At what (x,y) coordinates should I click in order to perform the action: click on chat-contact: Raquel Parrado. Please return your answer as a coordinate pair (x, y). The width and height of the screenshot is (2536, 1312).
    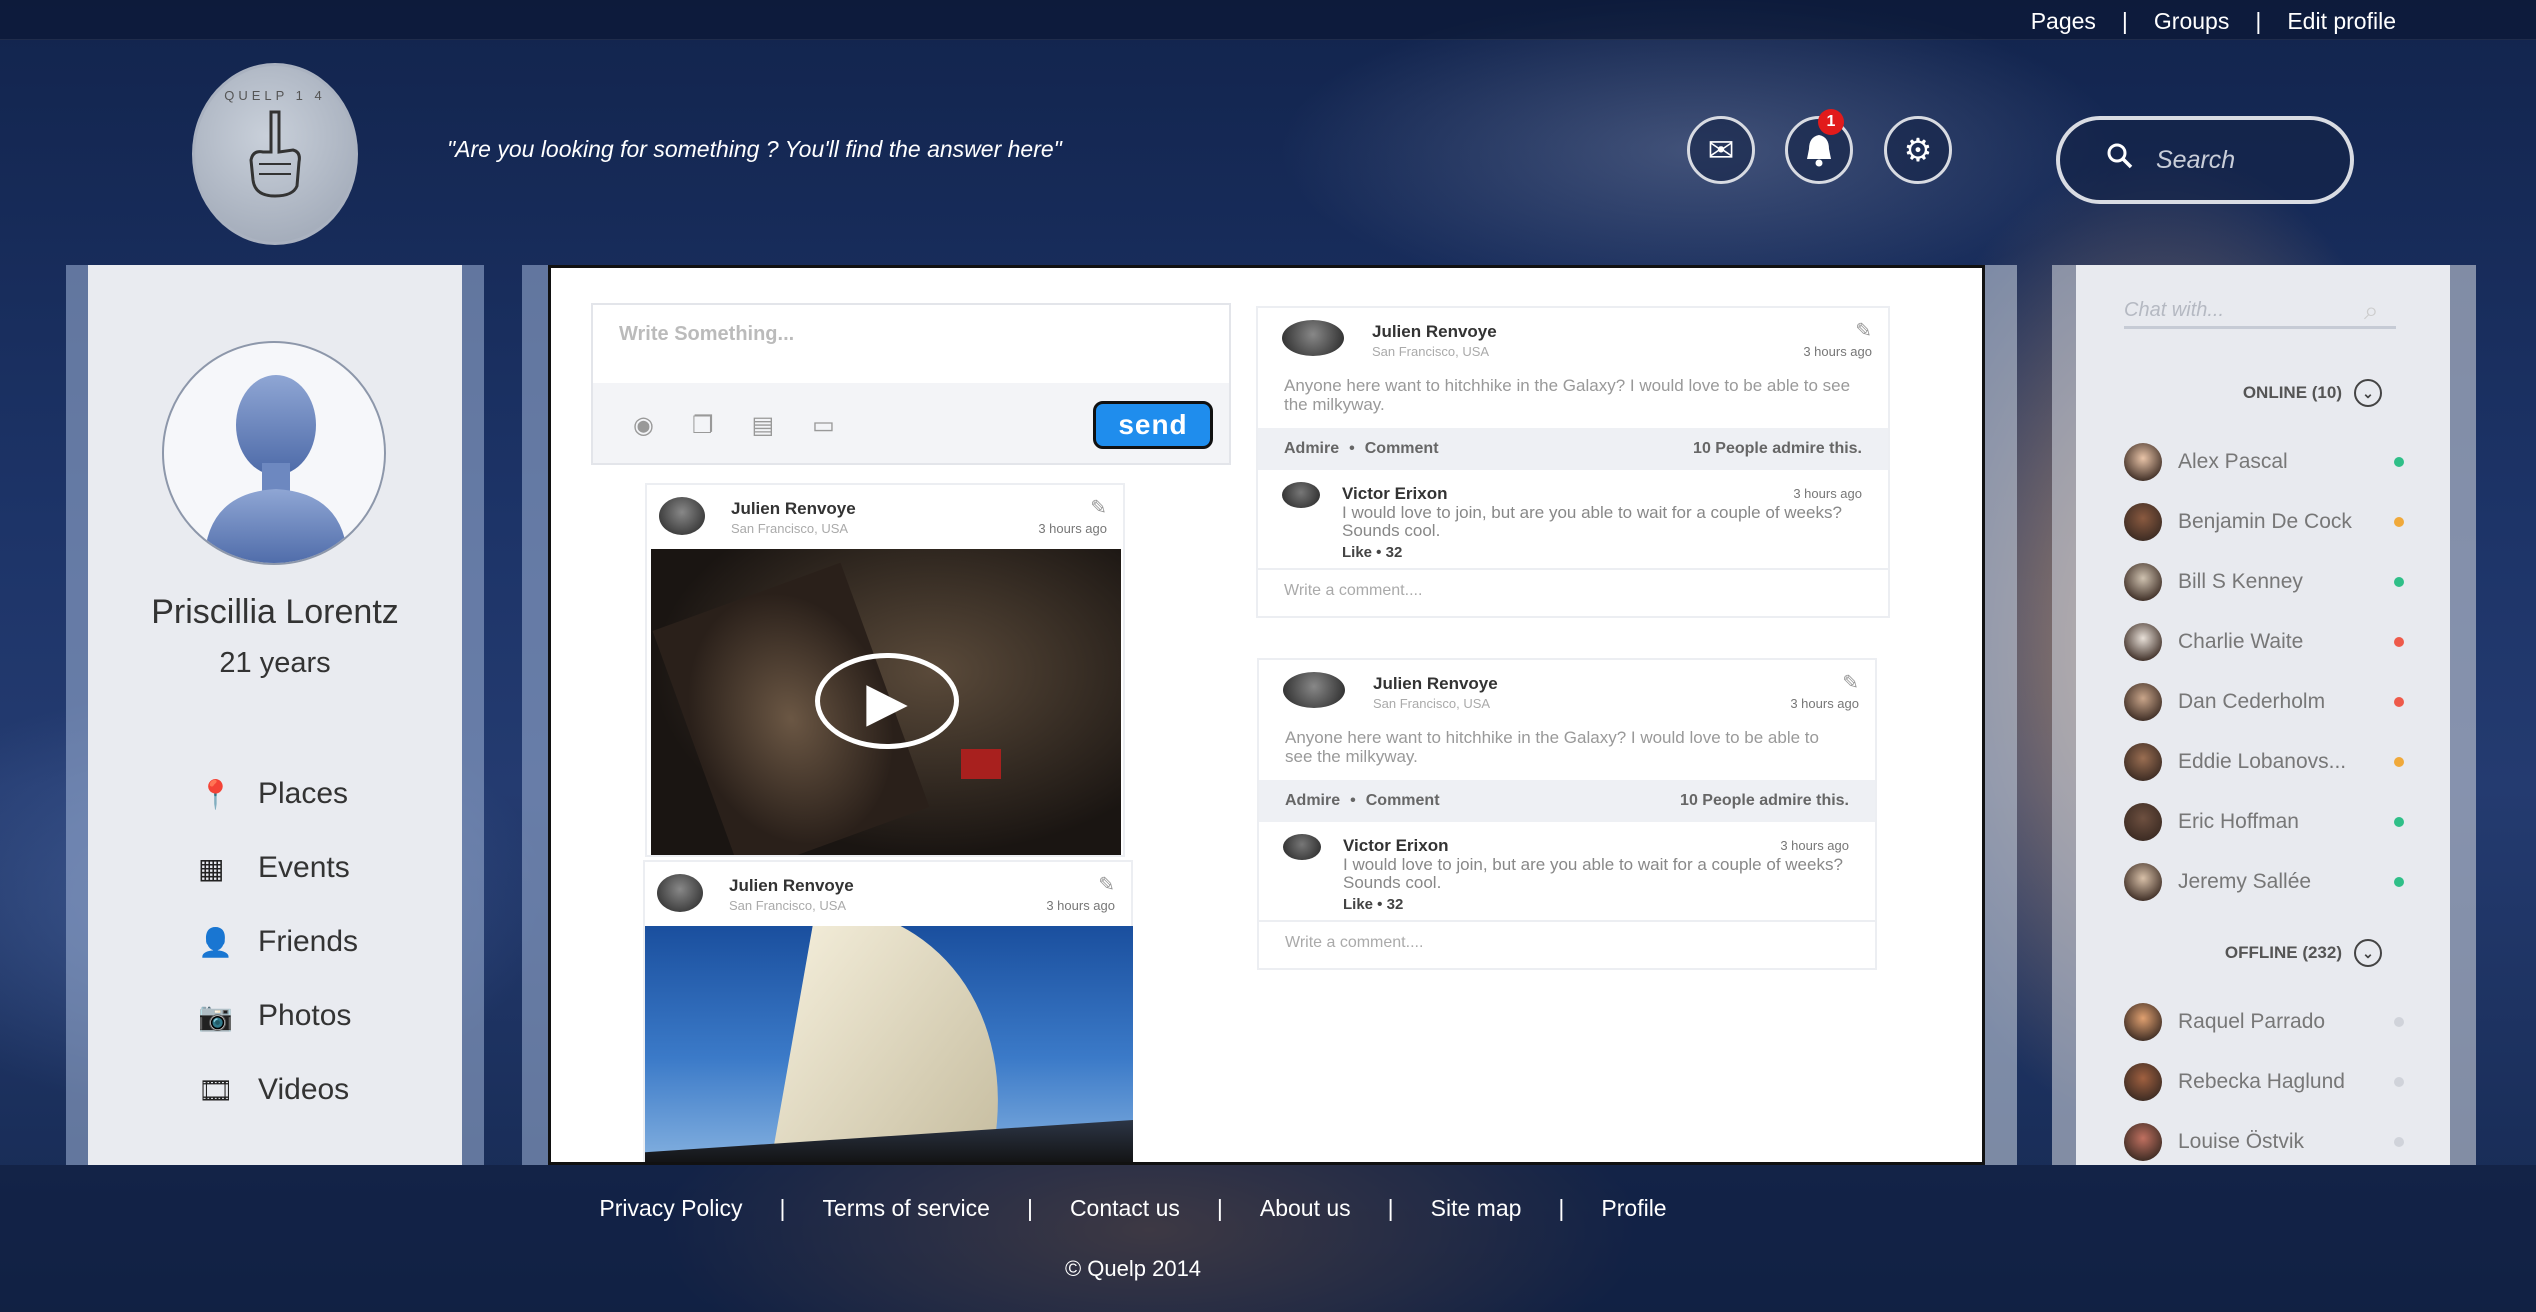
    Looking at the image, I should click on (2264, 1022).